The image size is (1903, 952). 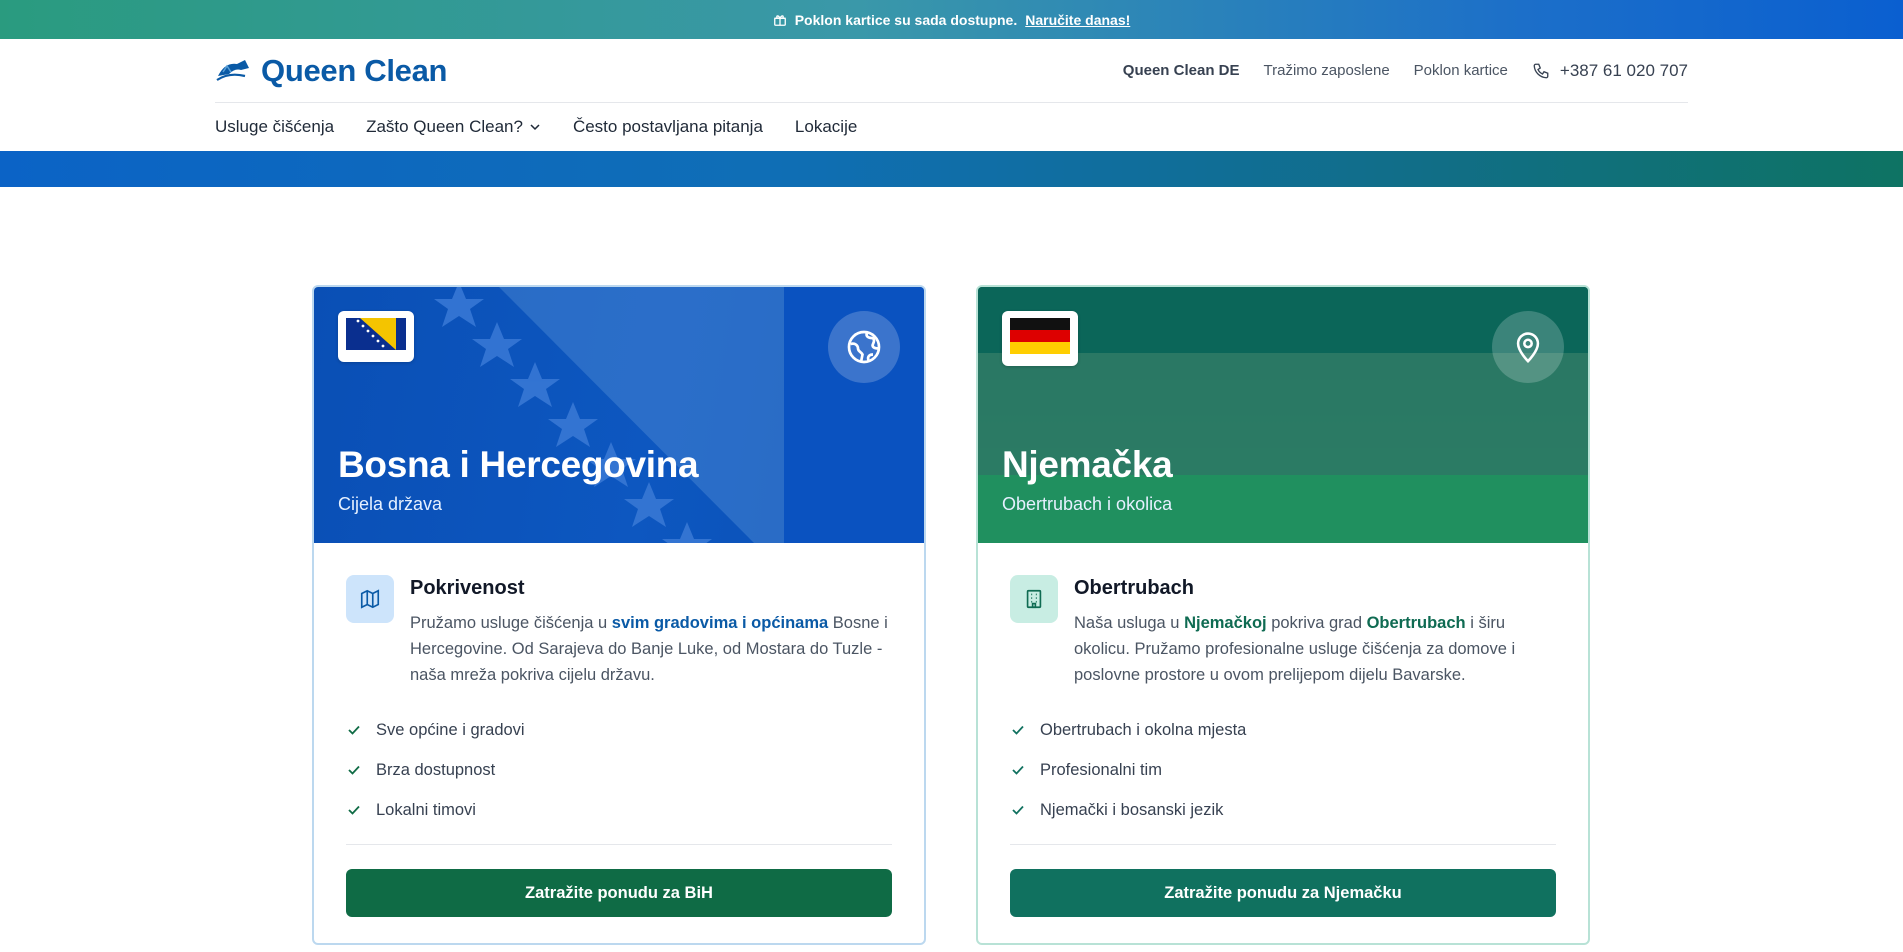 I want to click on list-item-label: Obertrubach i okolna mjesta, so click(x=1143, y=729).